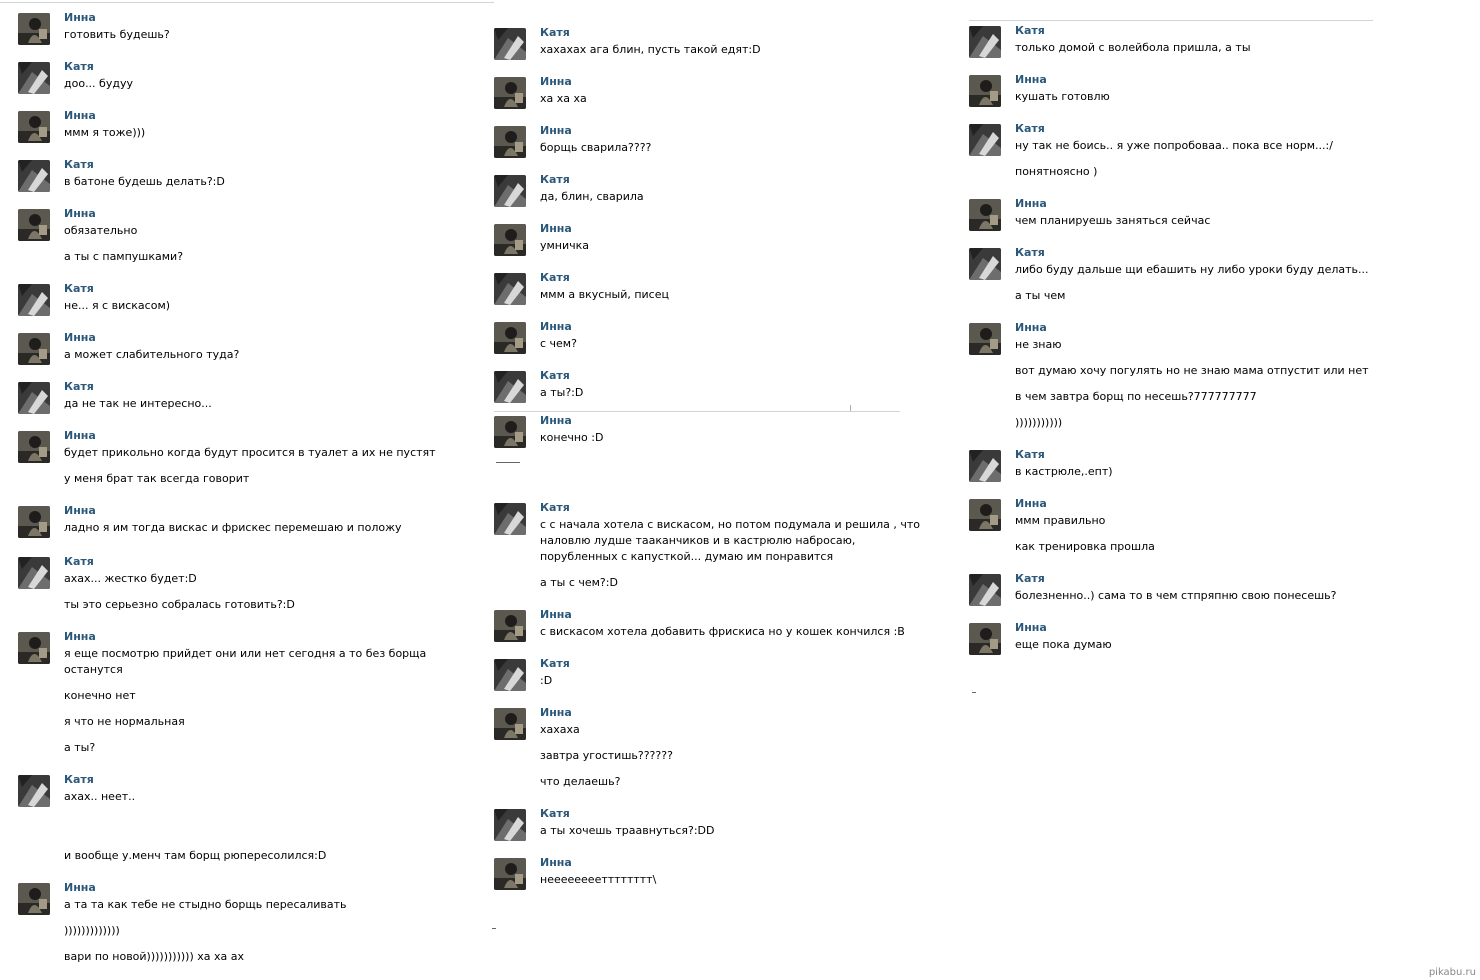 This screenshot has width=1480, height=980. What do you see at coordinates (101, 230) in the screenshot?
I see `message-text: обязательно` at bounding box center [101, 230].